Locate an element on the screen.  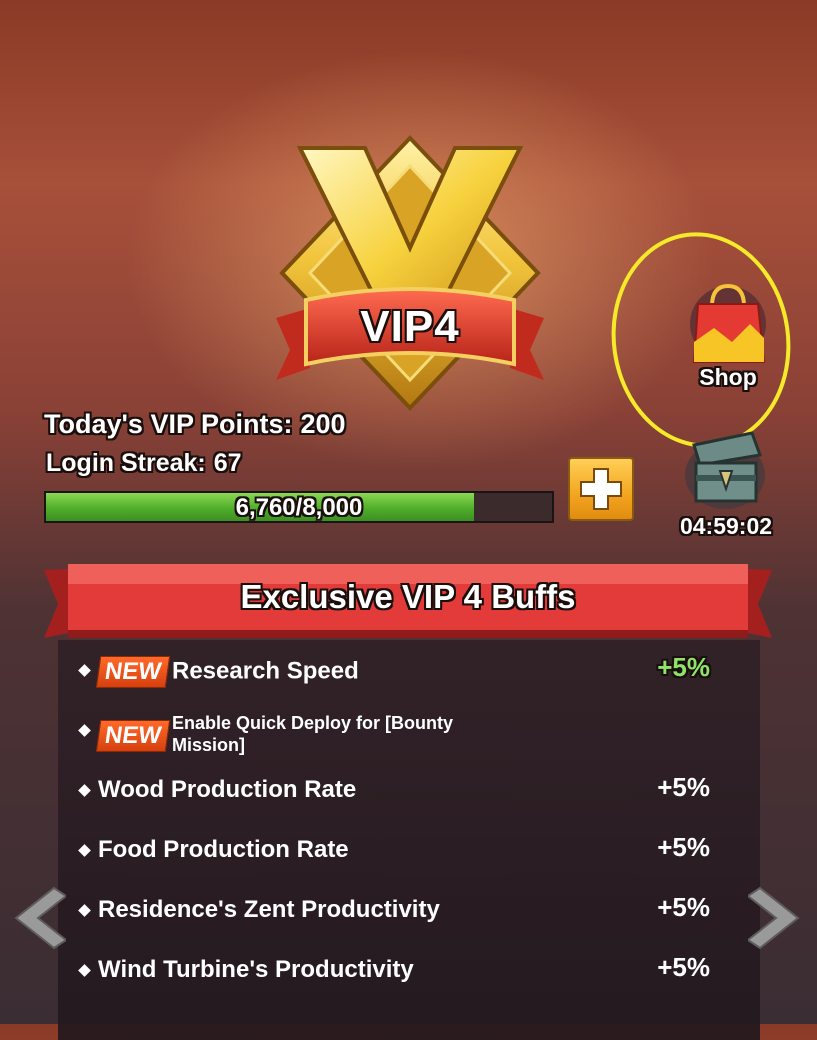
buff-label: Research Speed is located at coordinates (265, 671).